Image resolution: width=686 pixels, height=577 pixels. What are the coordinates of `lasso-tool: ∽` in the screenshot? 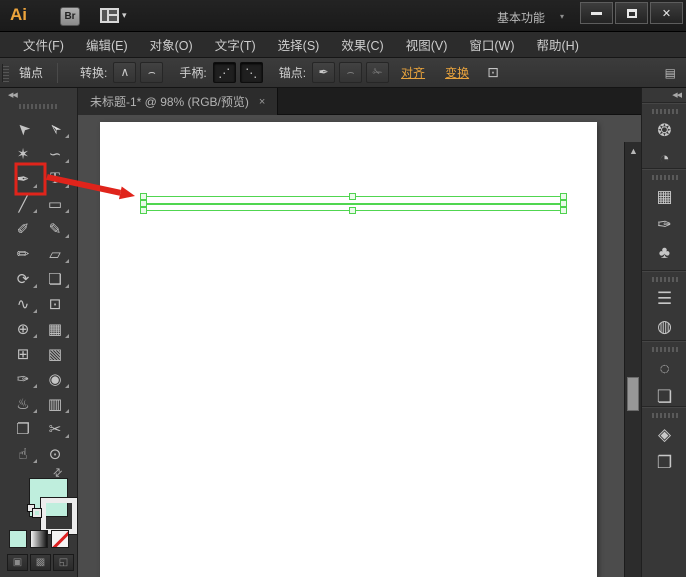 It's located at (55, 153).